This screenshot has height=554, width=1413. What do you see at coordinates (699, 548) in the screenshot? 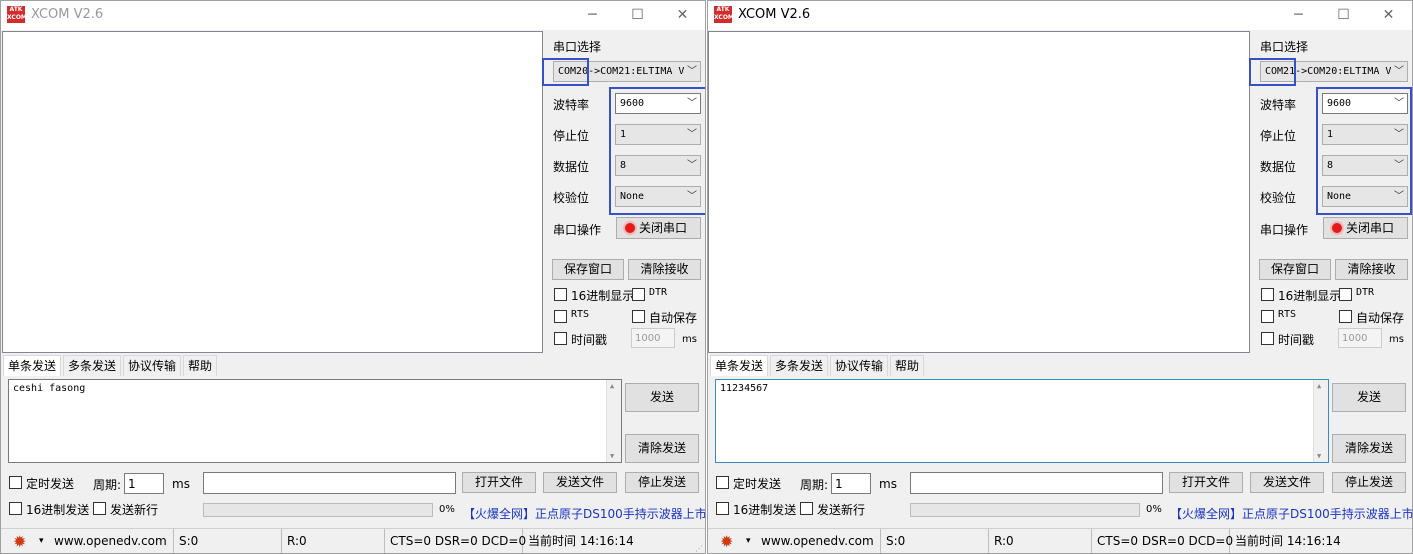
I see `resize-grip-icon: ⋰` at bounding box center [699, 548].